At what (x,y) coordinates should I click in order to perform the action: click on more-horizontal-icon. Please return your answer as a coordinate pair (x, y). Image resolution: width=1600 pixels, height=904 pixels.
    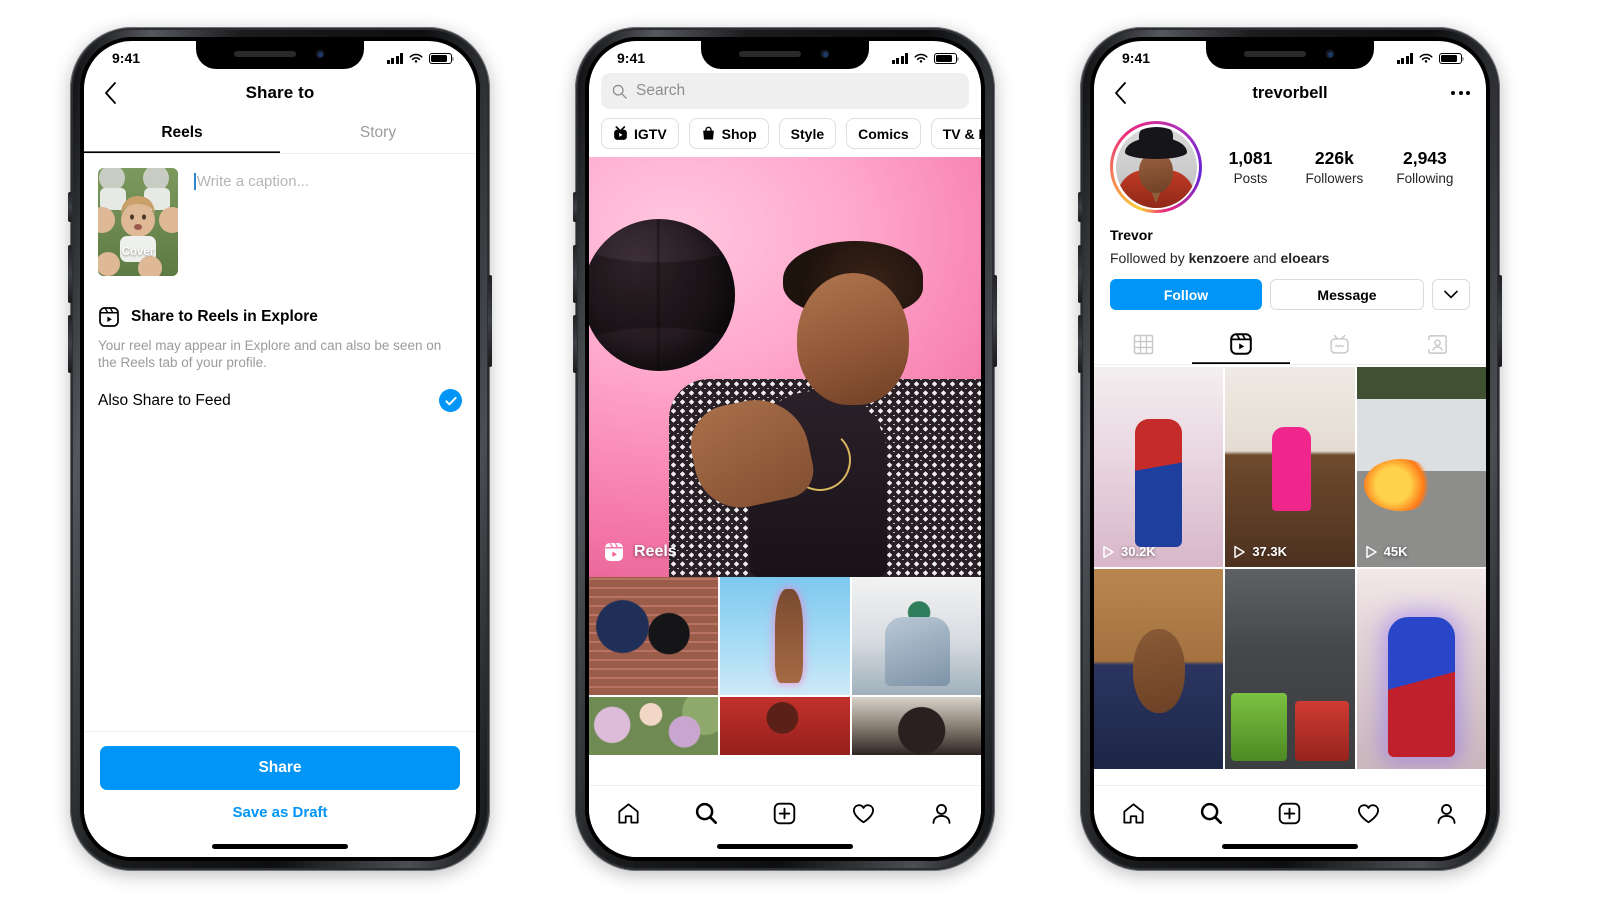
    Looking at the image, I should click on (1460, 93).